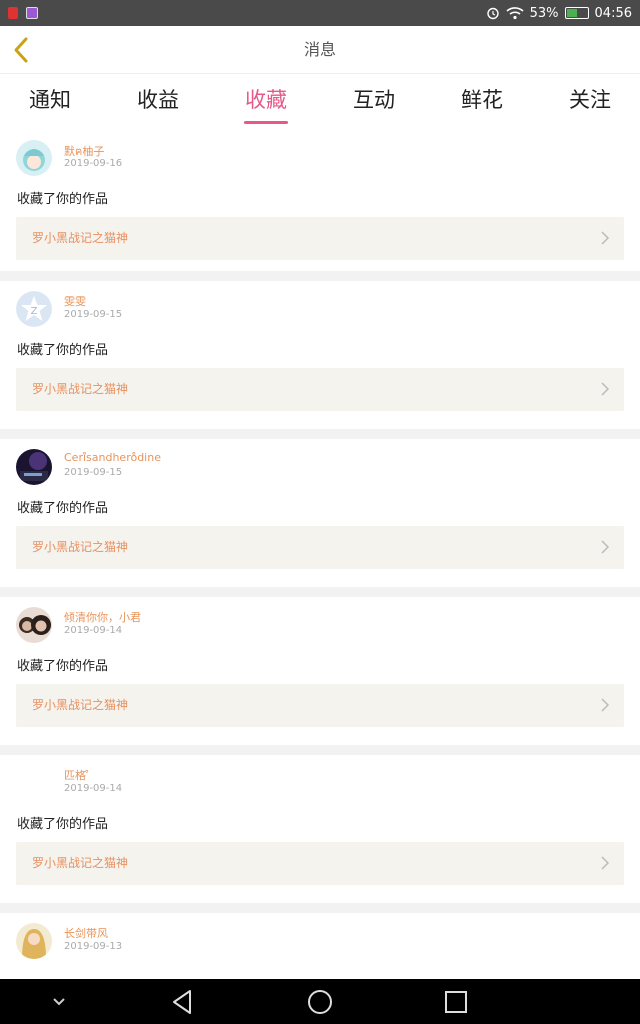  Describe the element at coordinates (492, 13) in the screenshot. I see `alarm-icon` at that location.